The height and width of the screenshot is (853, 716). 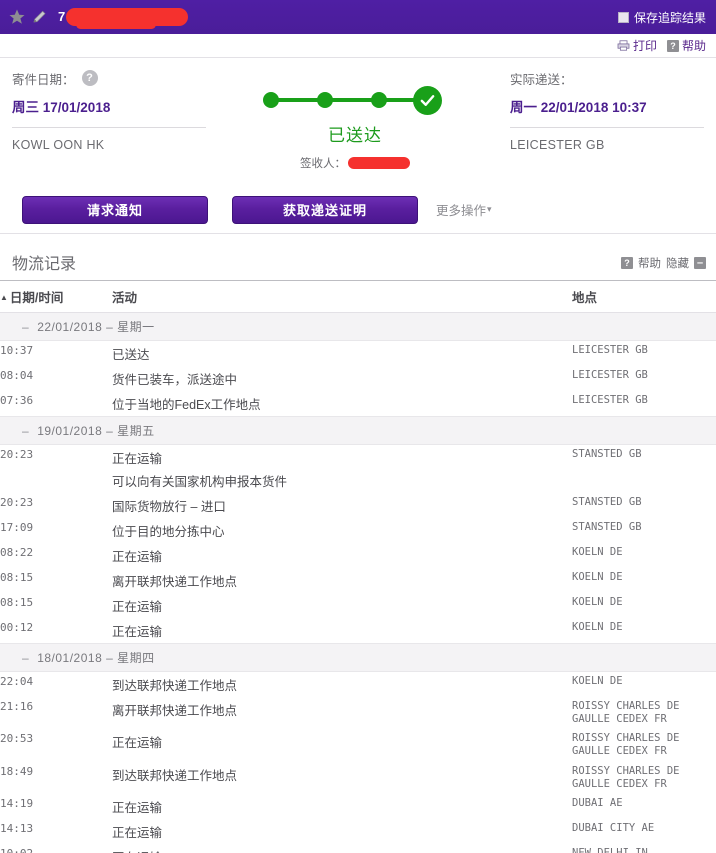 What do you see at coordinates (686, 45) in the screenshot?
I see `help-button: ? 帮助` at bounding box center [686, 45].